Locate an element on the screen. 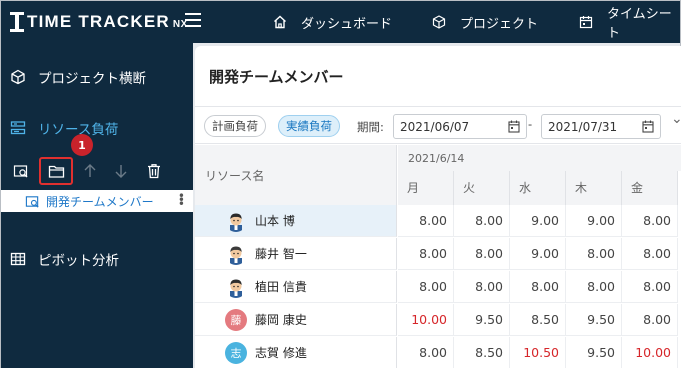 This screenshot has width=681, height=368. sidebar-item-label: ピボット分析 is located at coordinates (78, 261).